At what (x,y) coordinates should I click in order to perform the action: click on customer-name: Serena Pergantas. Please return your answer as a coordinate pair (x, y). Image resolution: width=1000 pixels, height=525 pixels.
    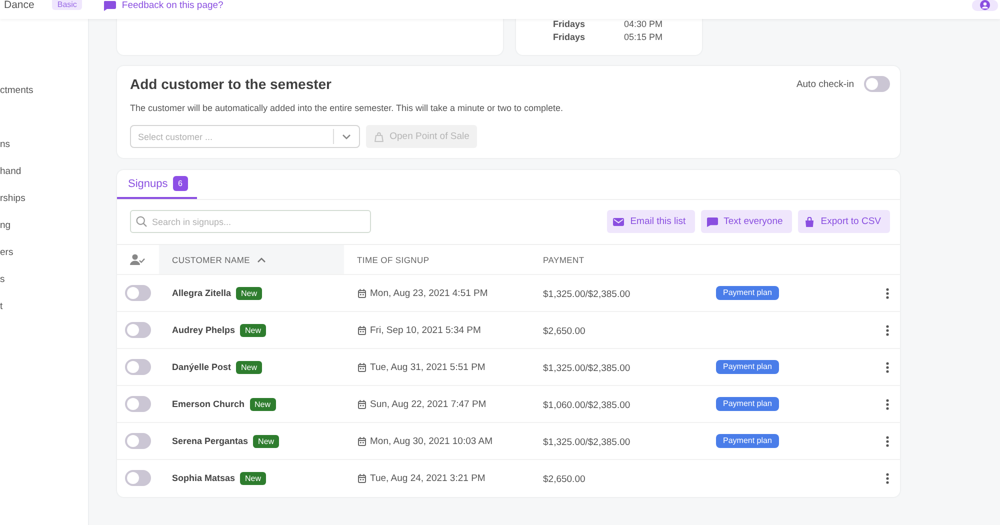
    Looking at the image, I should click on (210, 441).